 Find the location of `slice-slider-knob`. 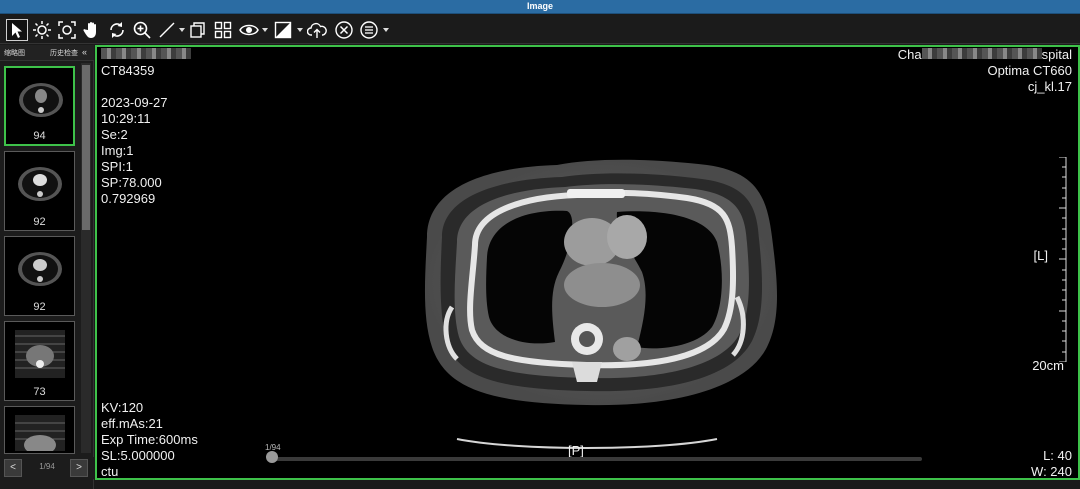

slice-slider-knob is located at coordinates (272, 457).